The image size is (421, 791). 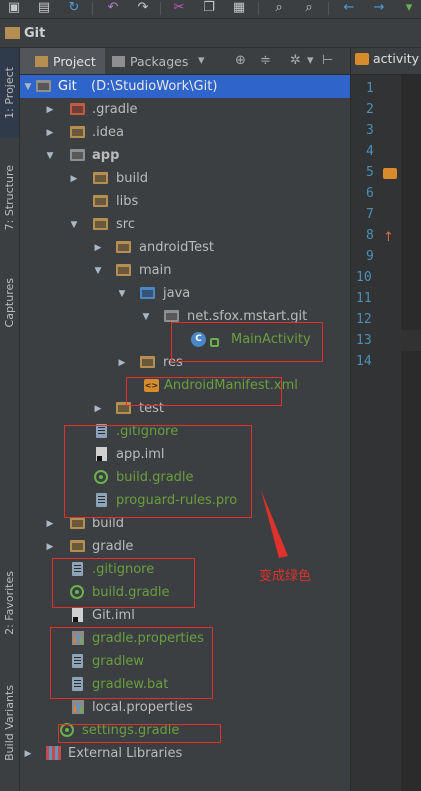 What do you see at coordinates (74, 8) in the screenshot?
I see `sync-icon: ↻` at bounding box center [74, 8].